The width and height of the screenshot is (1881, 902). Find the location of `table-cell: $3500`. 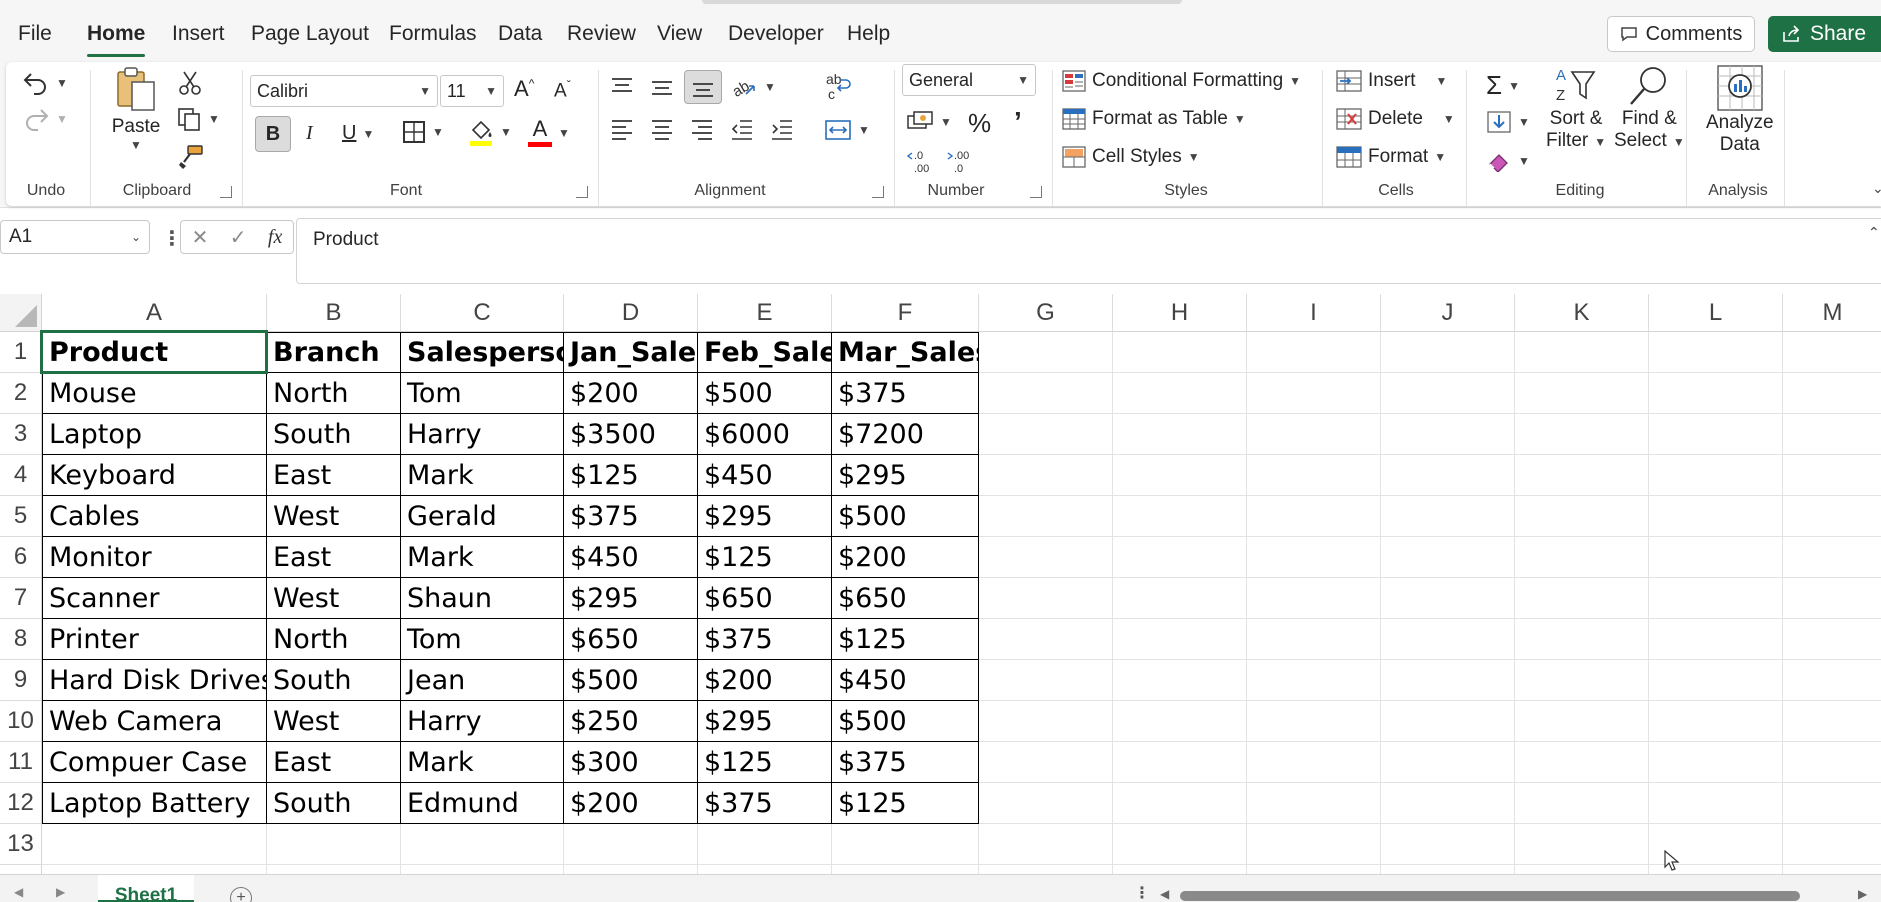

table-cell: $3500 is located at coordinates (631, 434).